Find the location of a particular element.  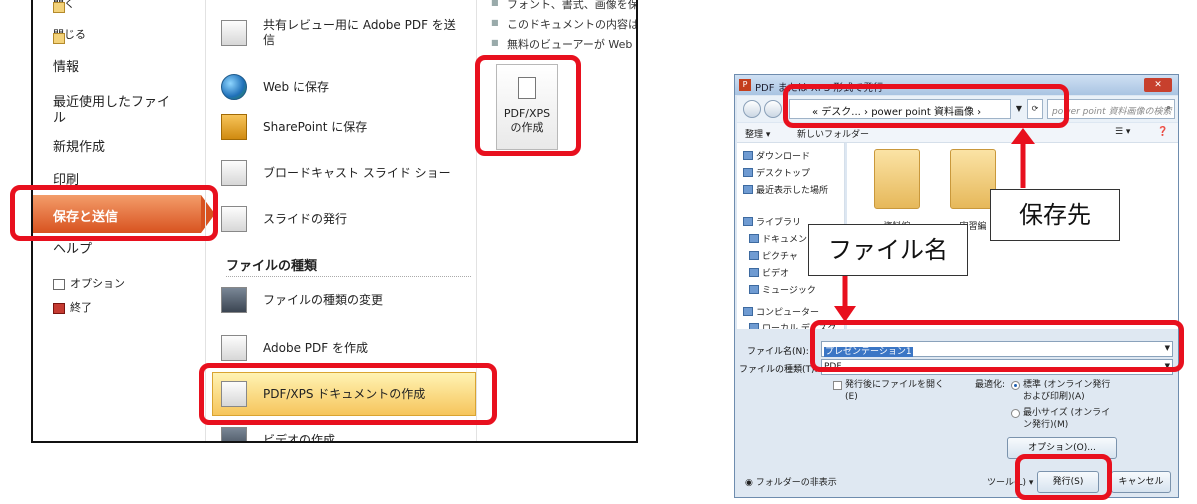

forward-button is located at coordinates (773, 109).